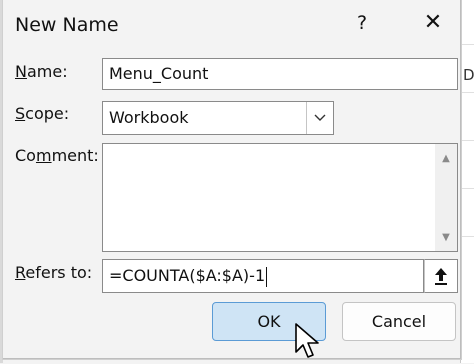  I want to click on scope-label-rest: cope:, so click(47, 113).